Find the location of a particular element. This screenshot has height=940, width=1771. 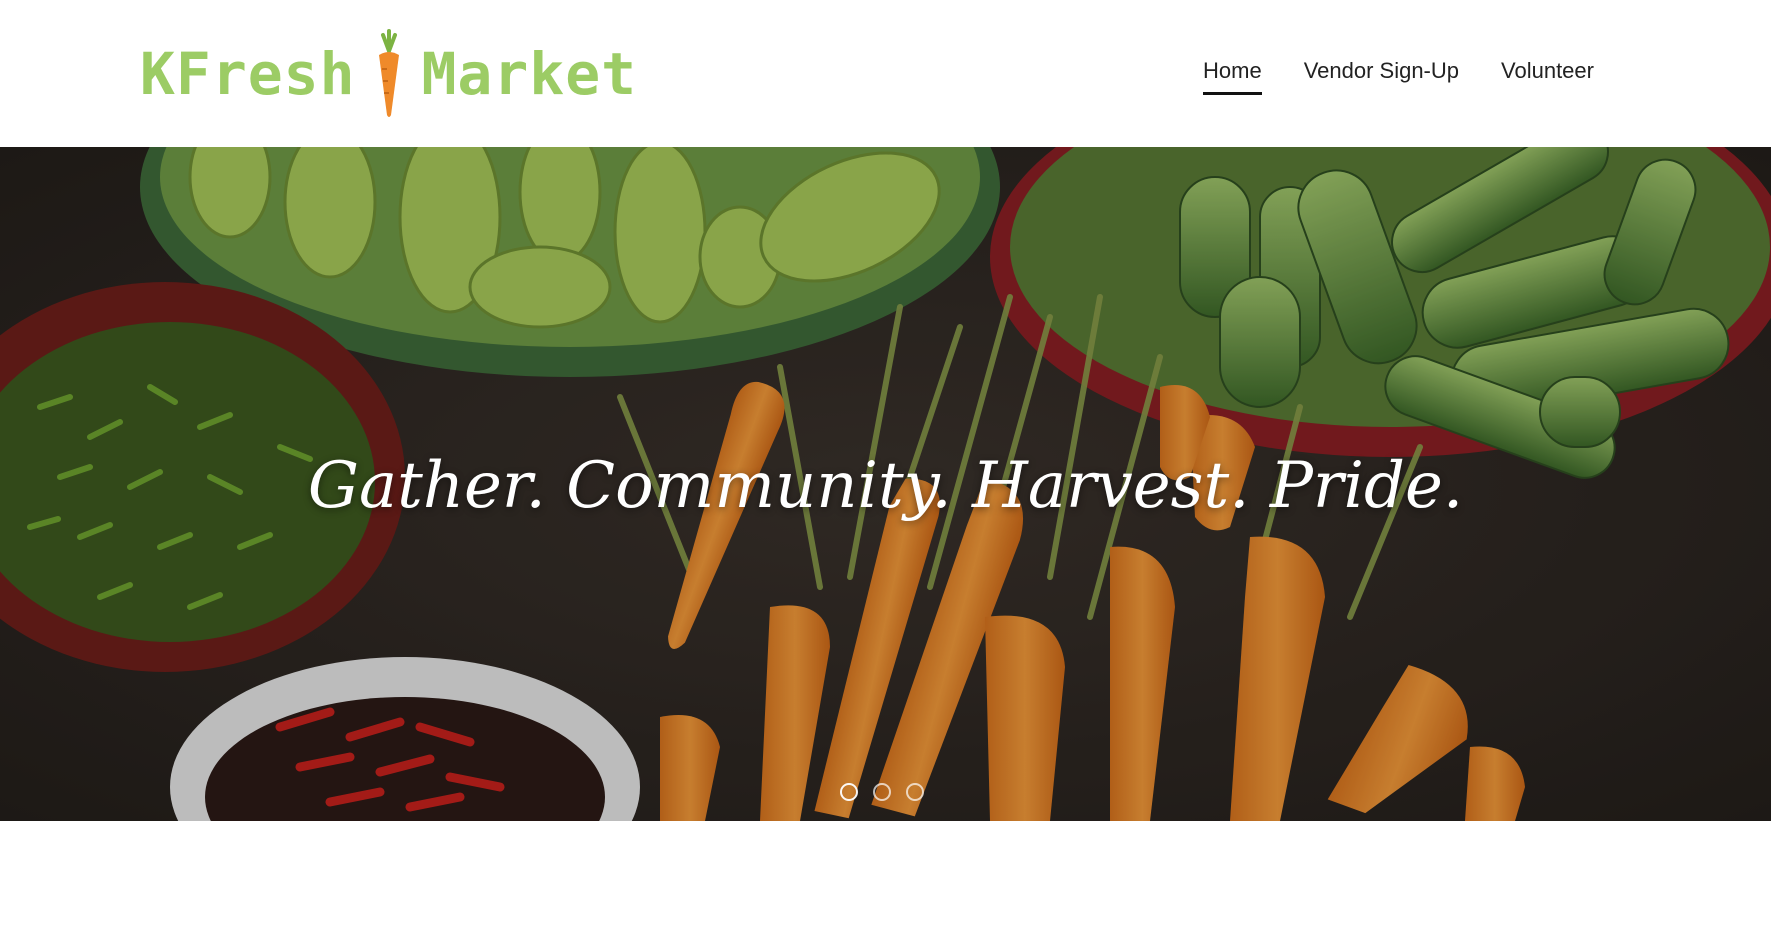

carrot-icon is located at coordinates (388, 73).